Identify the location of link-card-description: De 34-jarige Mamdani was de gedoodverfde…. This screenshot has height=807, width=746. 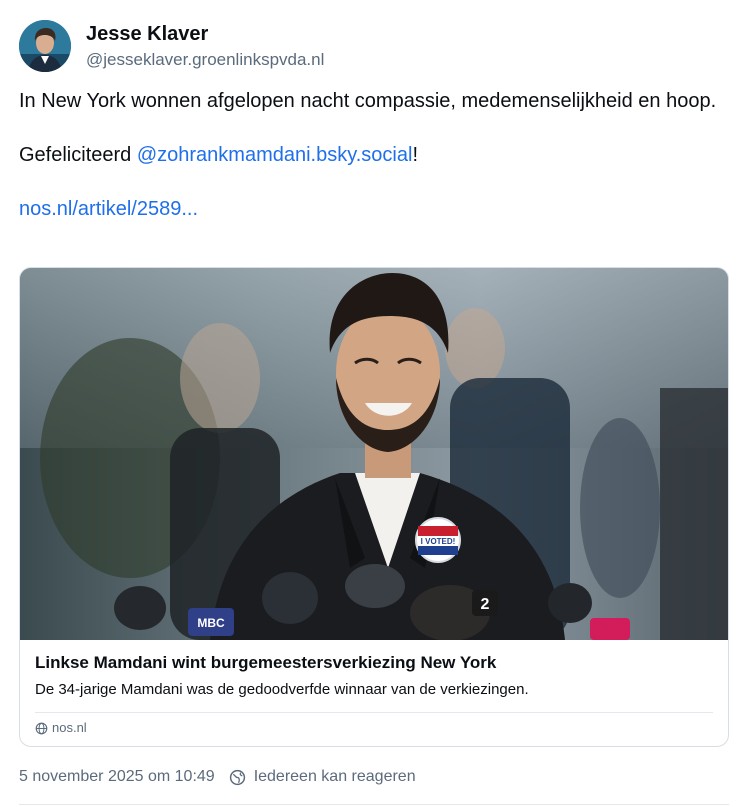
(282, 689).